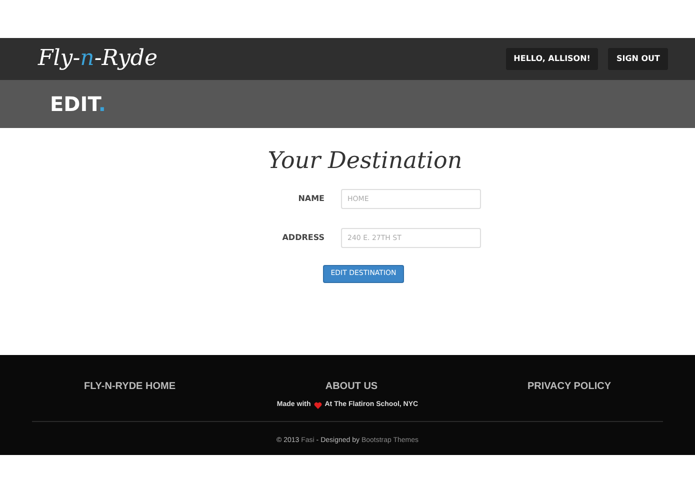  Describe the element at coordinates (318, 405) in the screenshot. I see `heart-icon` at that location.